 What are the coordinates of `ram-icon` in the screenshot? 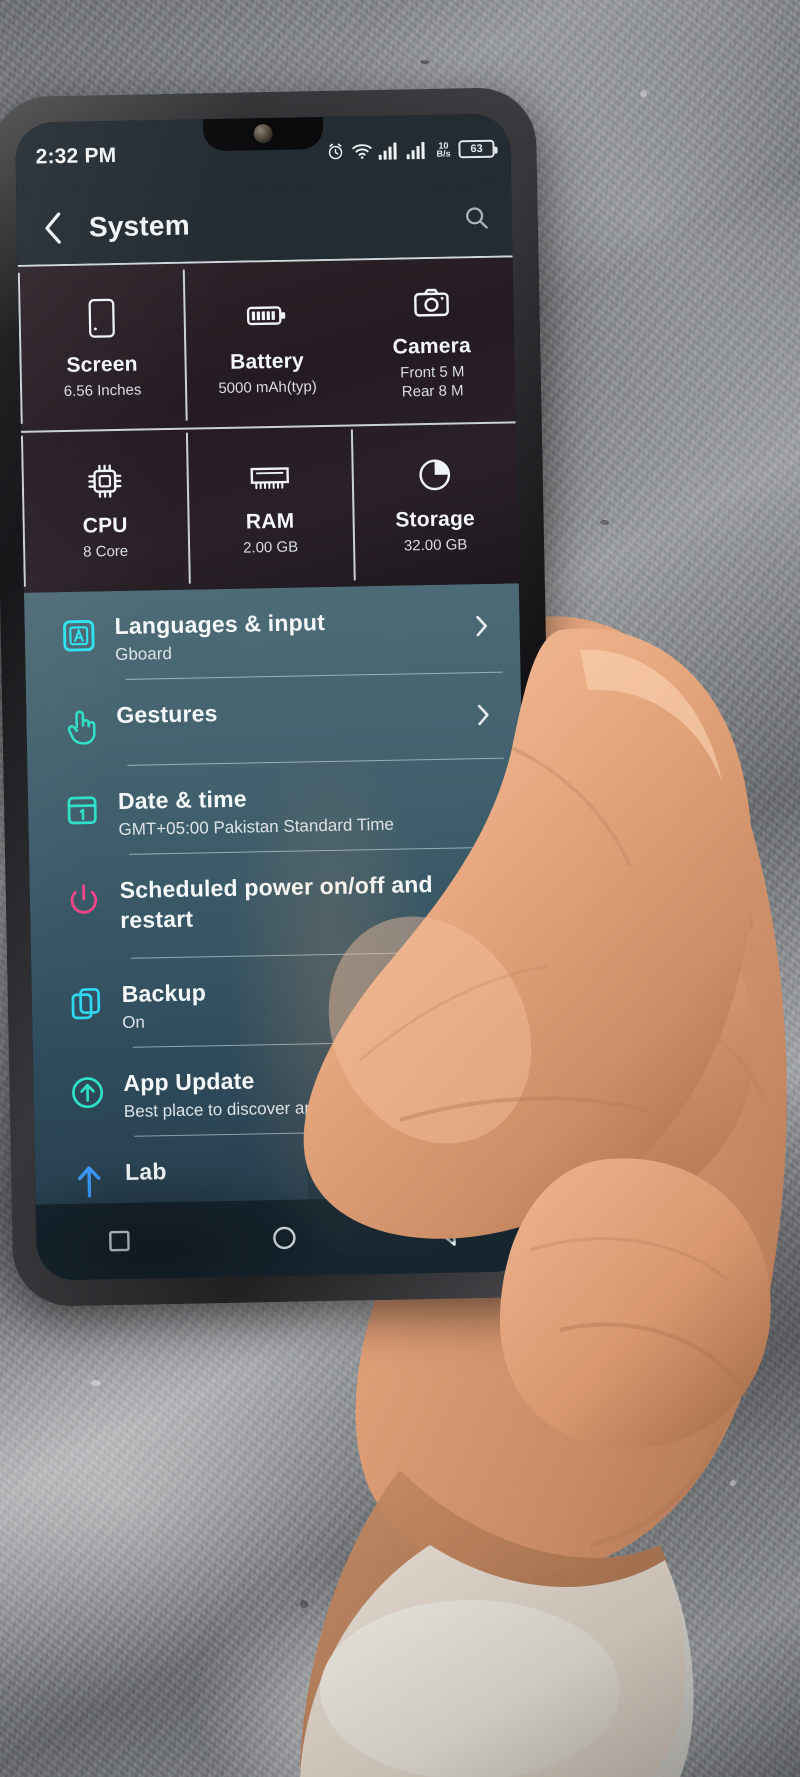 It's located at (269, 481).